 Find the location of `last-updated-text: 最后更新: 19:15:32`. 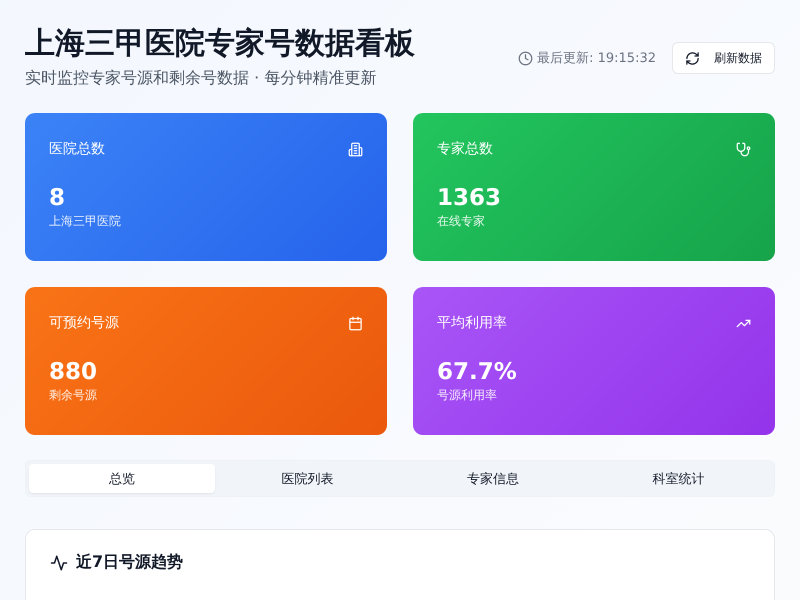

last-updated-text: 最后更新: 19:15:32 is located at coordinates (596, 58).